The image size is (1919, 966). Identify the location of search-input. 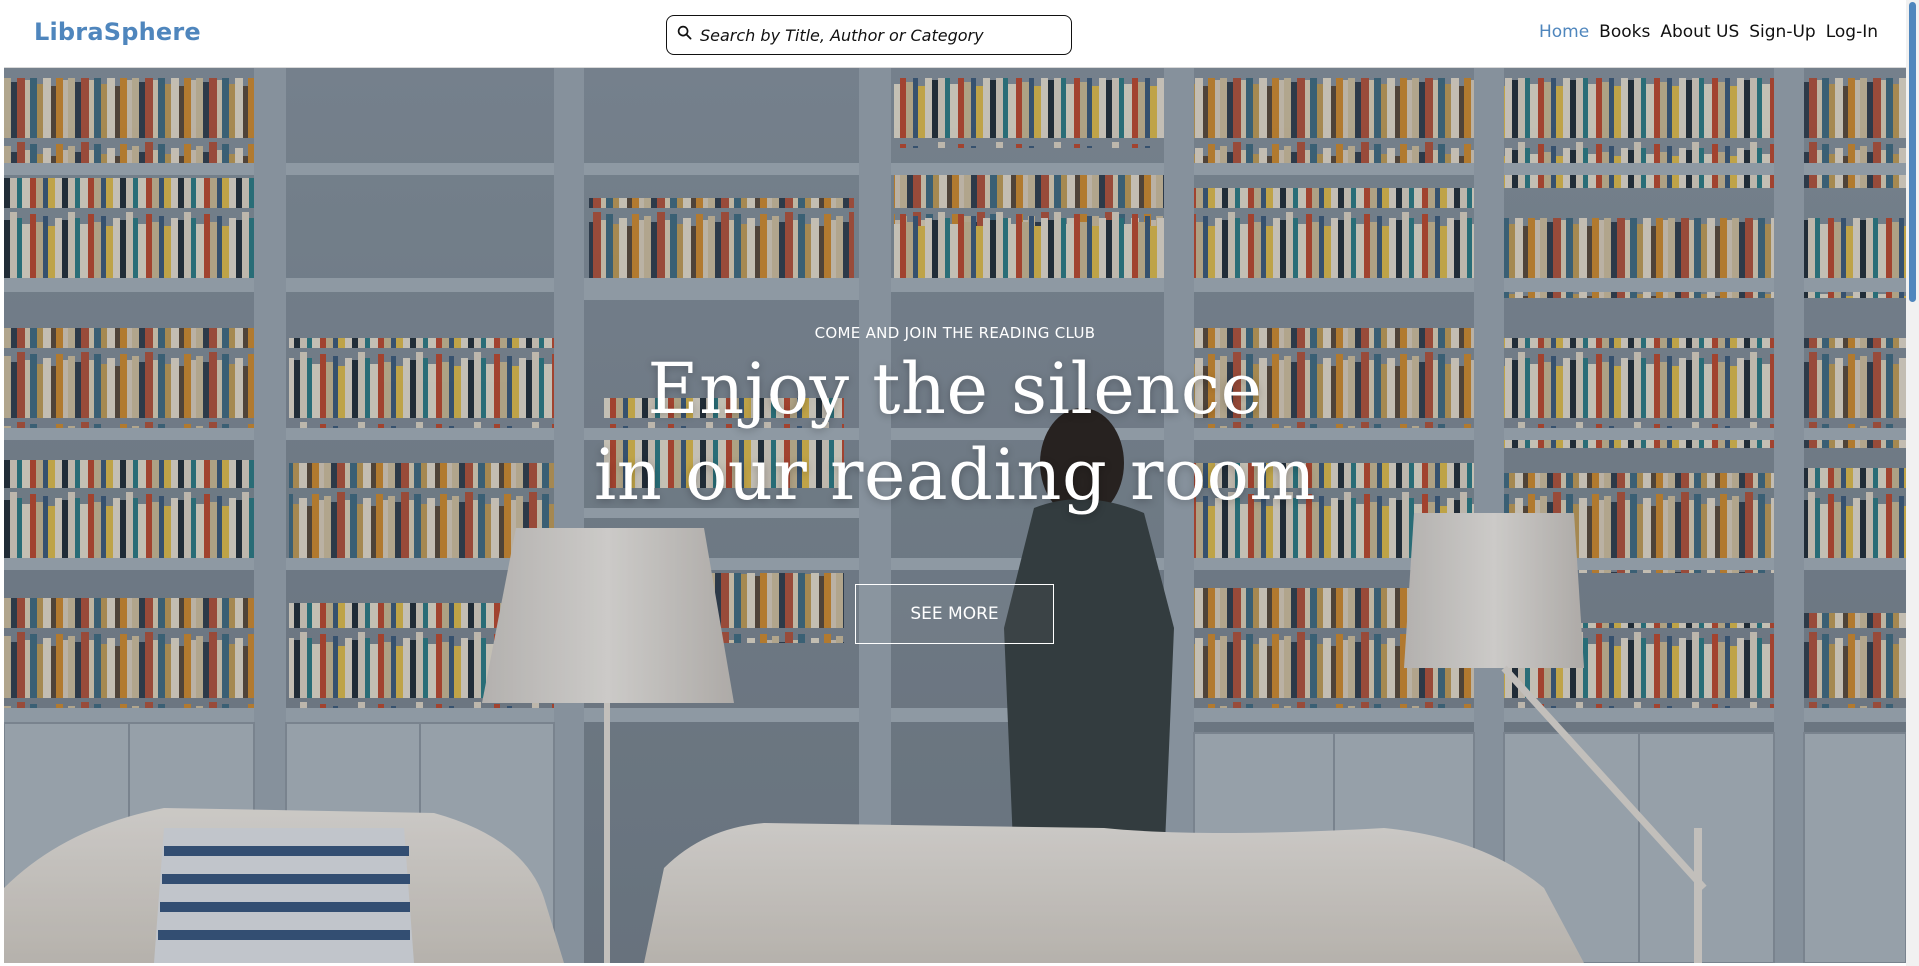
(880, 35).